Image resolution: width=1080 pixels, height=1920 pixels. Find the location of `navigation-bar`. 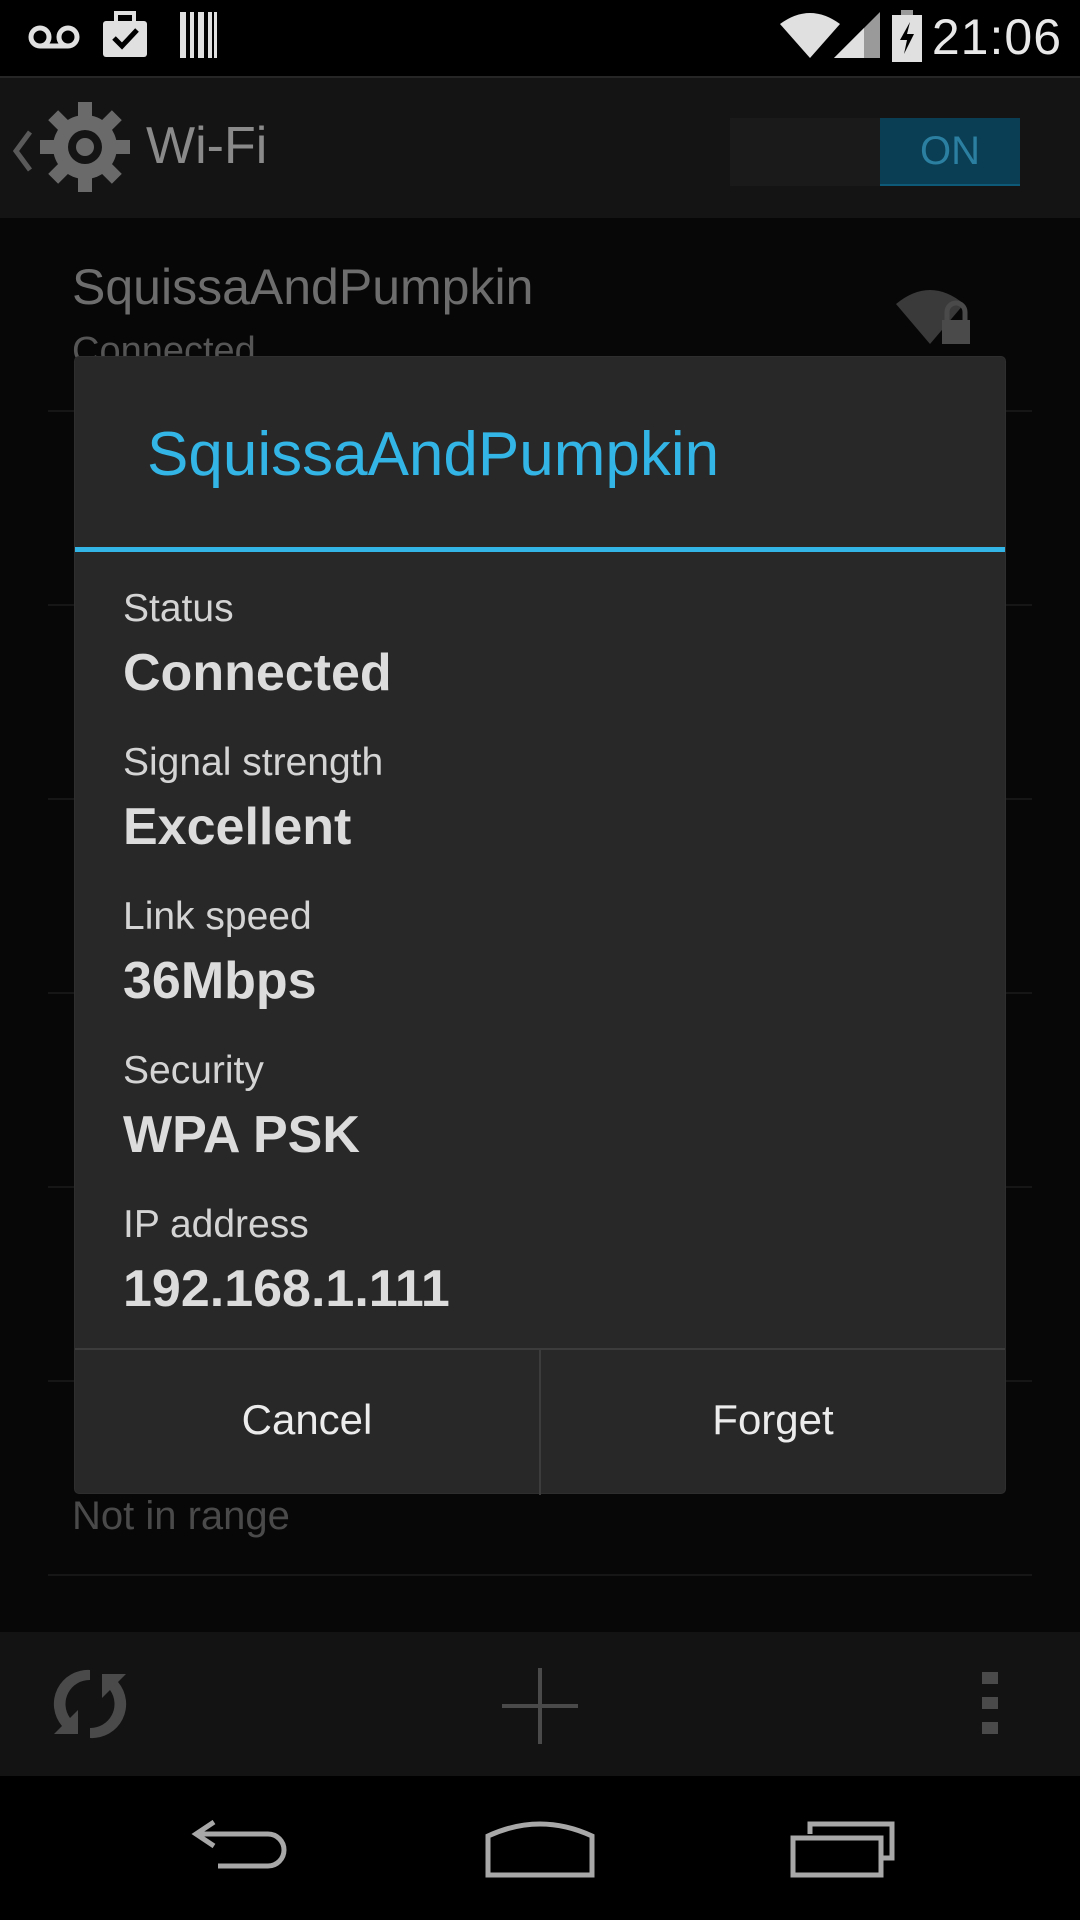

navigation-bar is located at coordinates (540, 1848).